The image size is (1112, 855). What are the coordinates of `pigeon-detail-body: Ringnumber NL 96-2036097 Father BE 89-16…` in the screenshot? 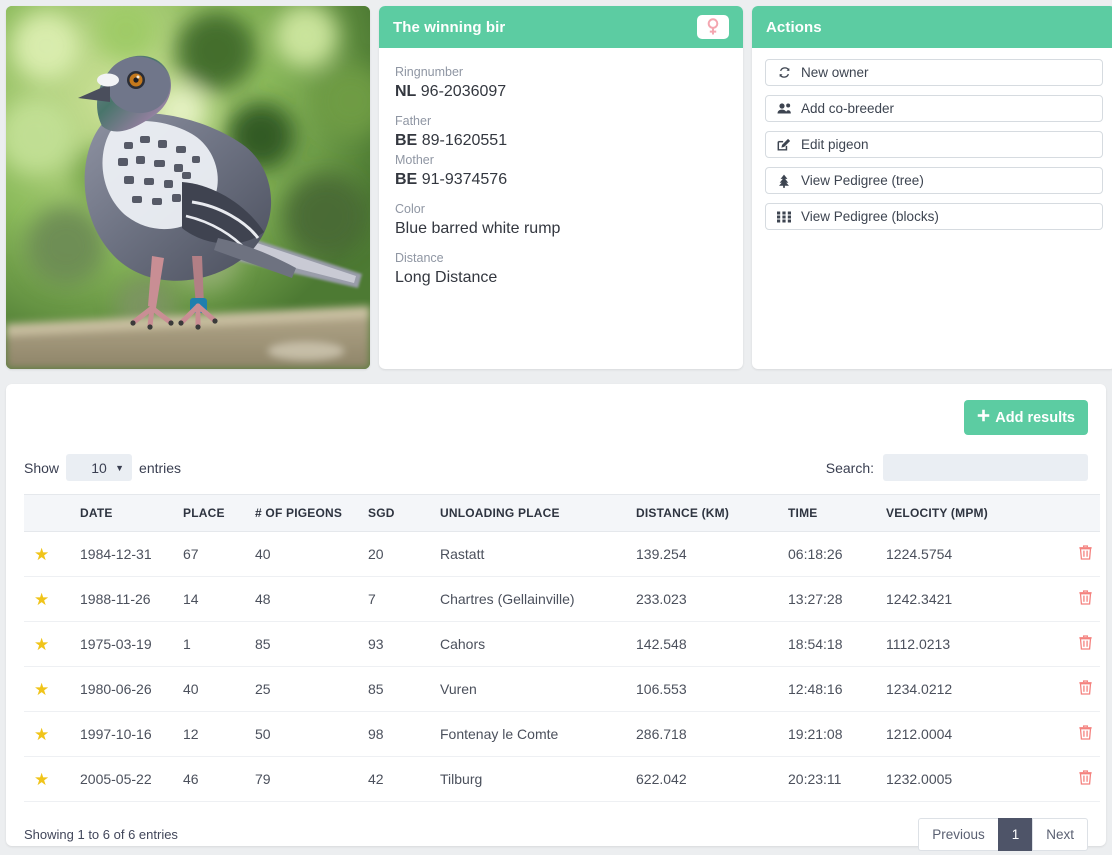 It's located at (561, 208).